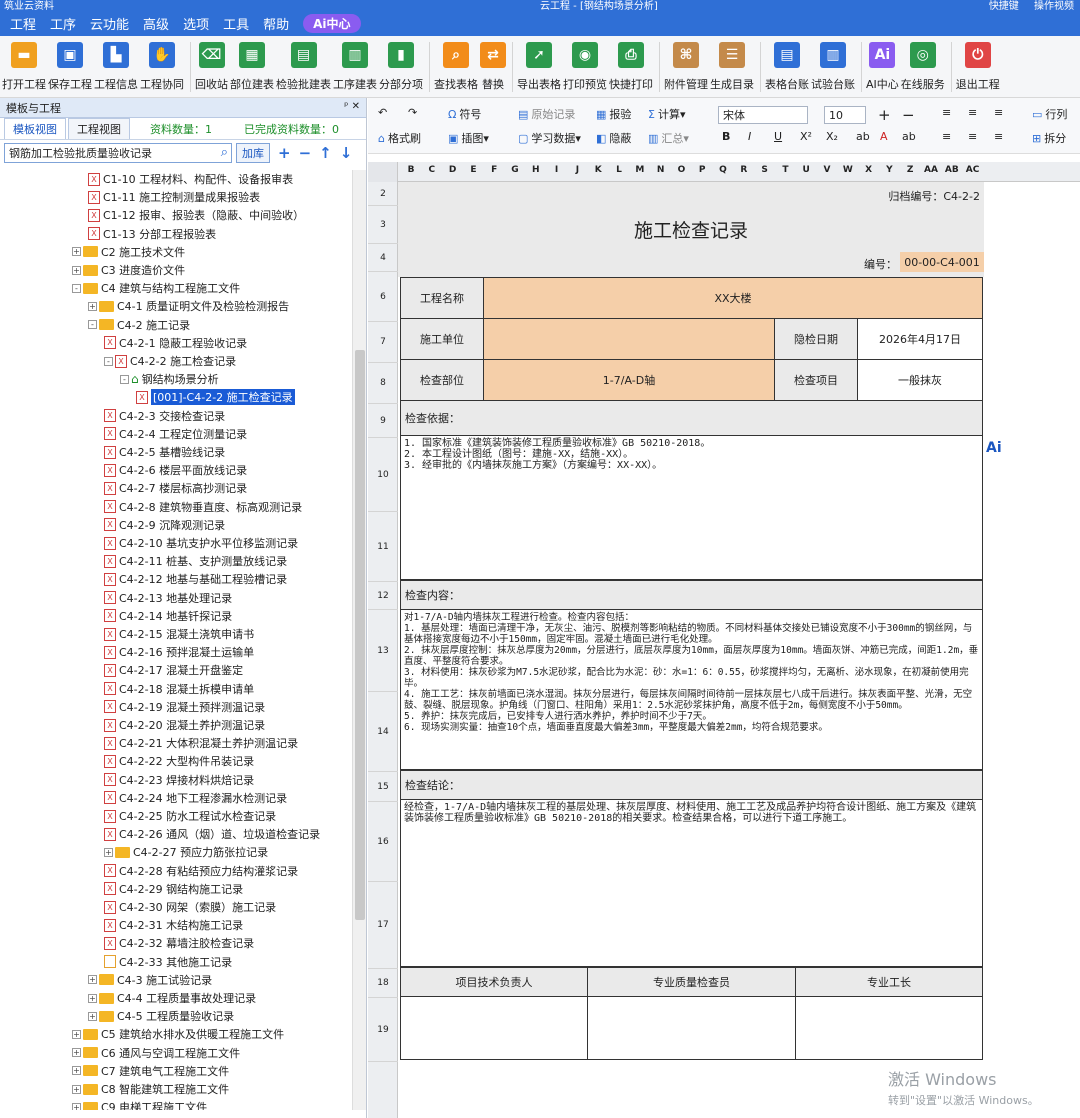 The width and height of the screenshot is (1080, 1118). What do you see at coordinates (946, 136) in the screenshot?
I see `justify-icon: ≡` at bounding box center [946, 136].